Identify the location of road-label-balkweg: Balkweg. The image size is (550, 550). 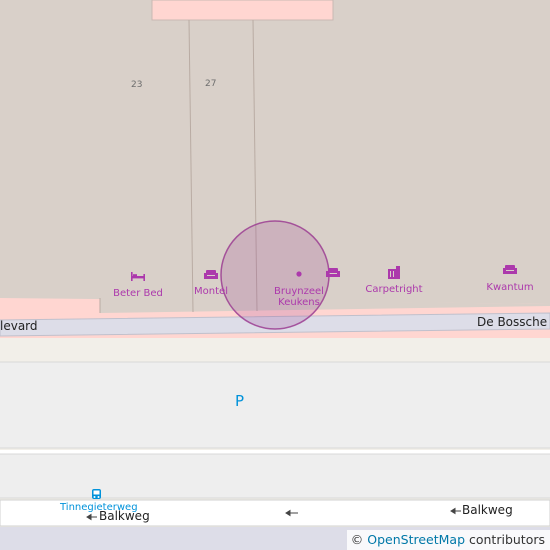
(487, 510).